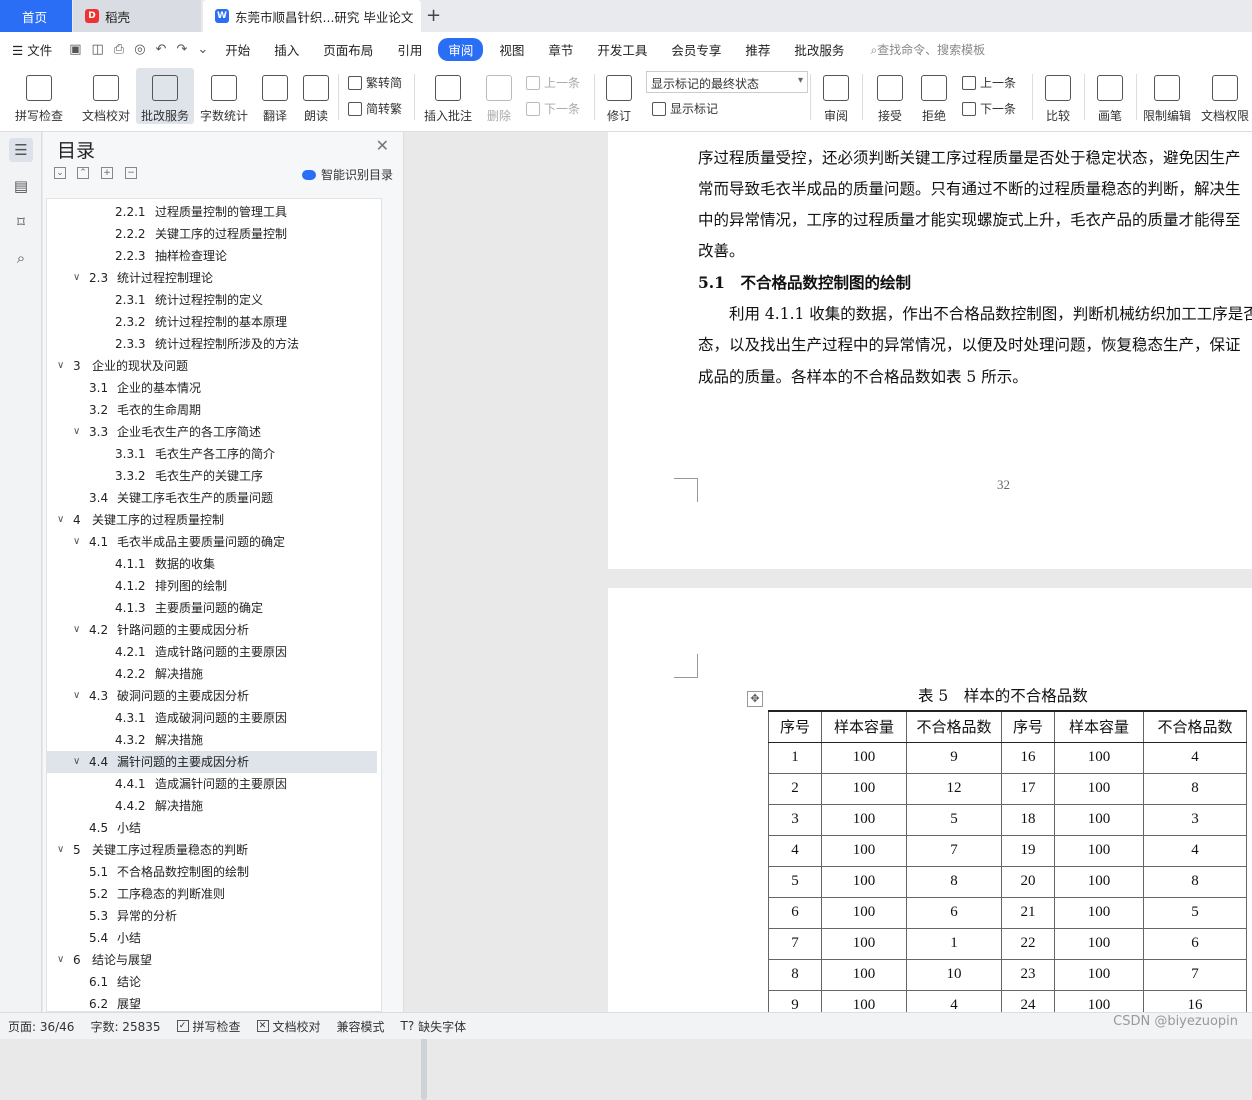  I want to click on table-cell: 9, so click(954, 757).